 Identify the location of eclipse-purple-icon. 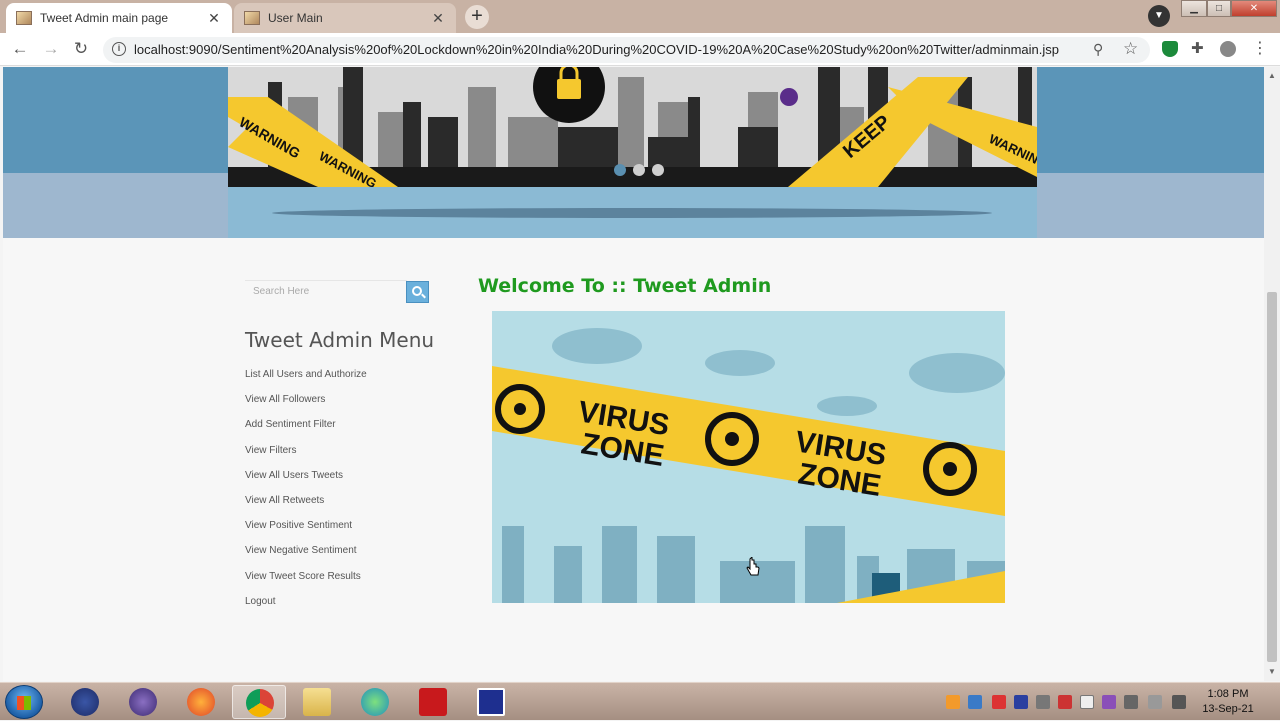
(143, 702).